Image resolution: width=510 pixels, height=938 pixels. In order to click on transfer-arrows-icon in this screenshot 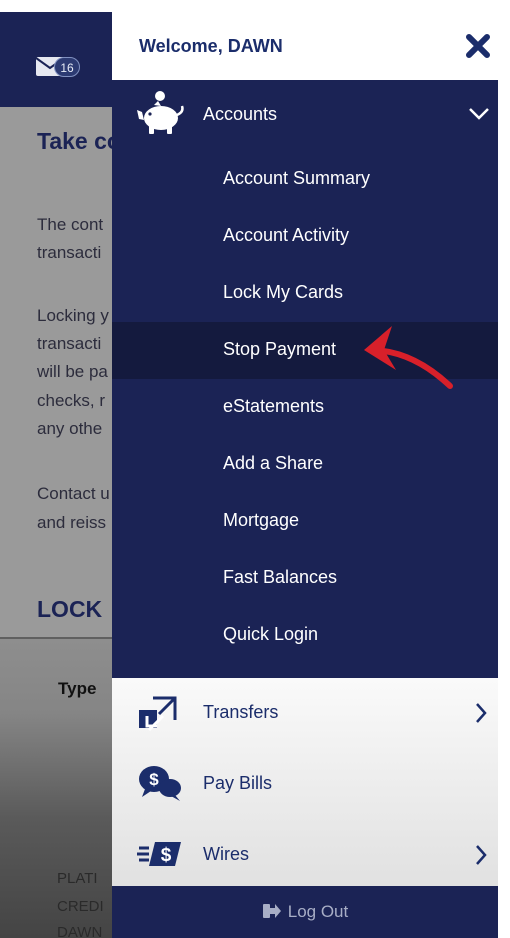, I will do `click(158, 714)`.